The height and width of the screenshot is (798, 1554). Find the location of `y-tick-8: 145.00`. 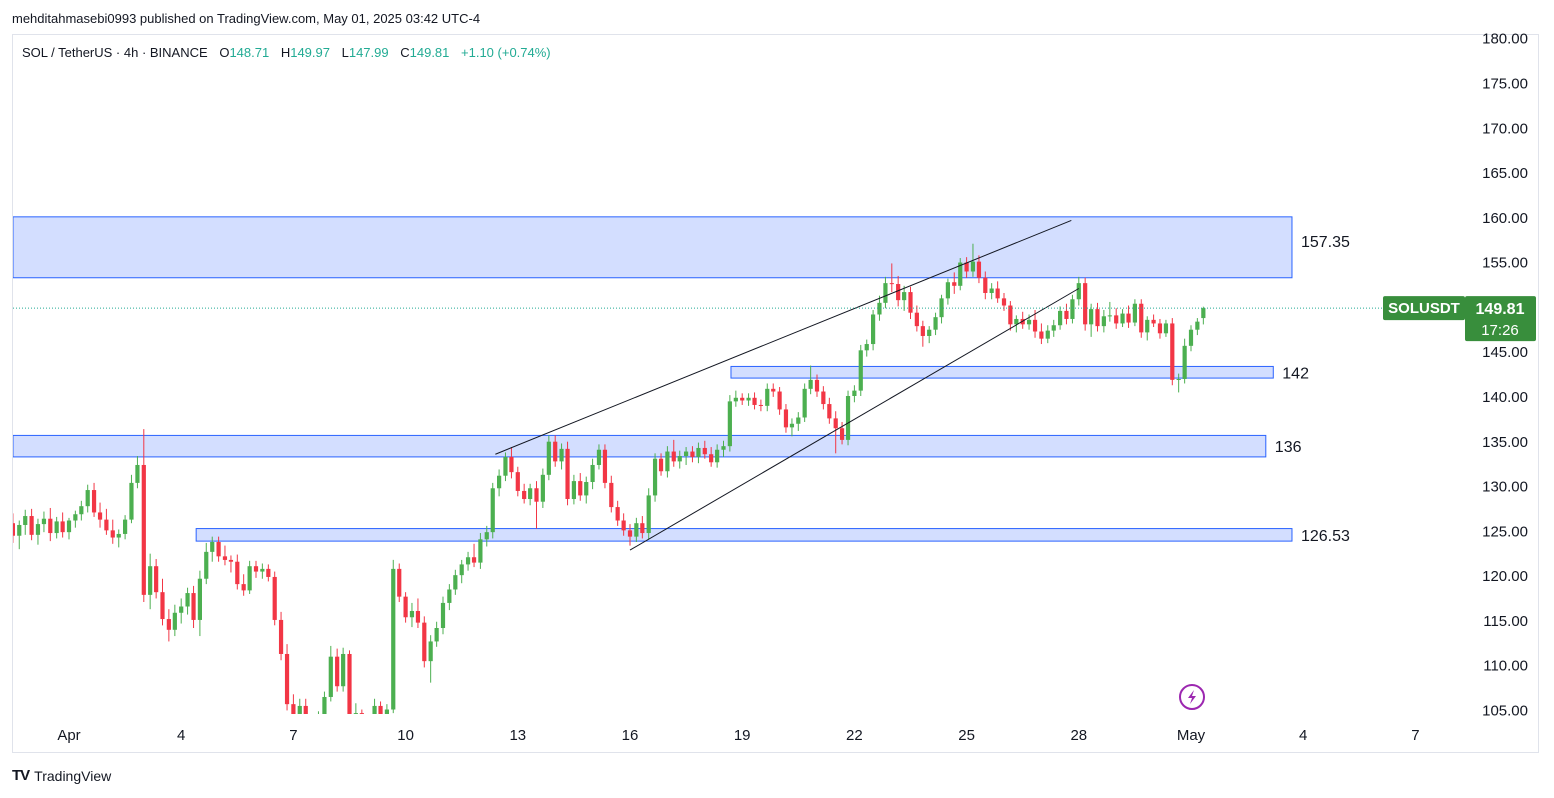

y-tick-8: 145.00 is located at coordinates (1505, 352).